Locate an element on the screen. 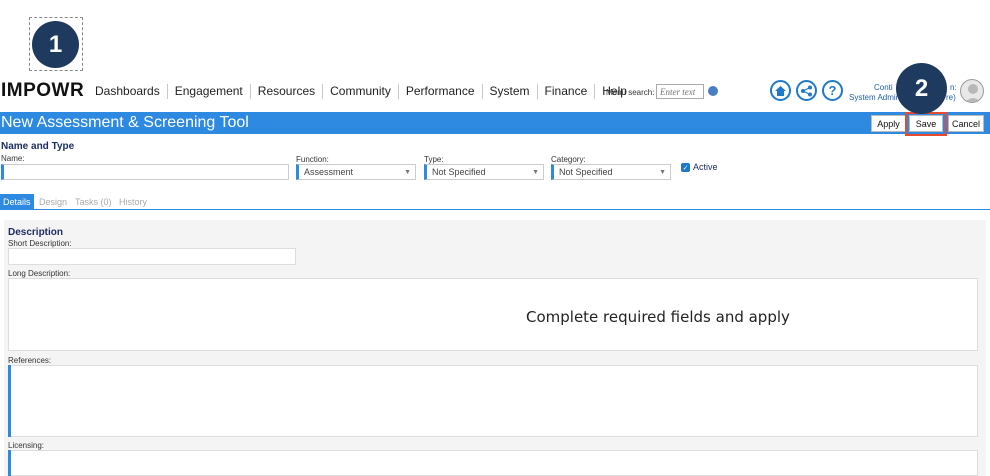 Image resolution: width=990 pixels, height=476 pixels. user-role-line: System Admin is located at coordinates (875, 97).